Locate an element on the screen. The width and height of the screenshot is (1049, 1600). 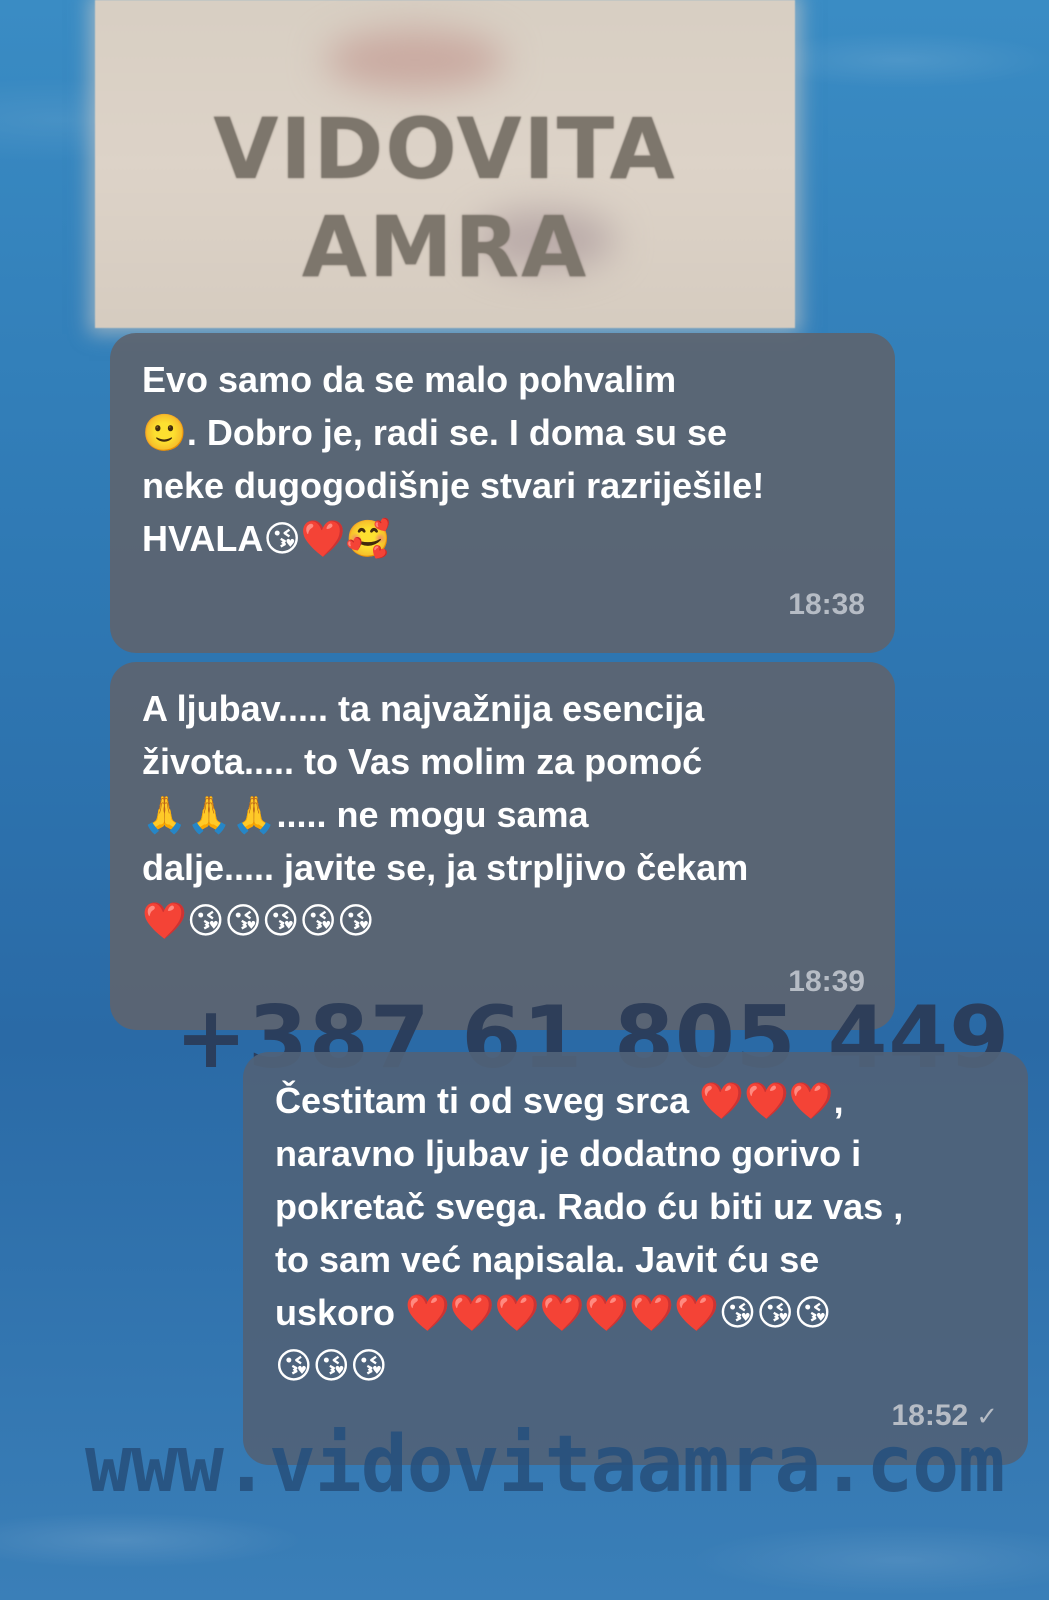
blurred-image-attachment: VIDOVITA AMRA is located at coordinates (445, 164).